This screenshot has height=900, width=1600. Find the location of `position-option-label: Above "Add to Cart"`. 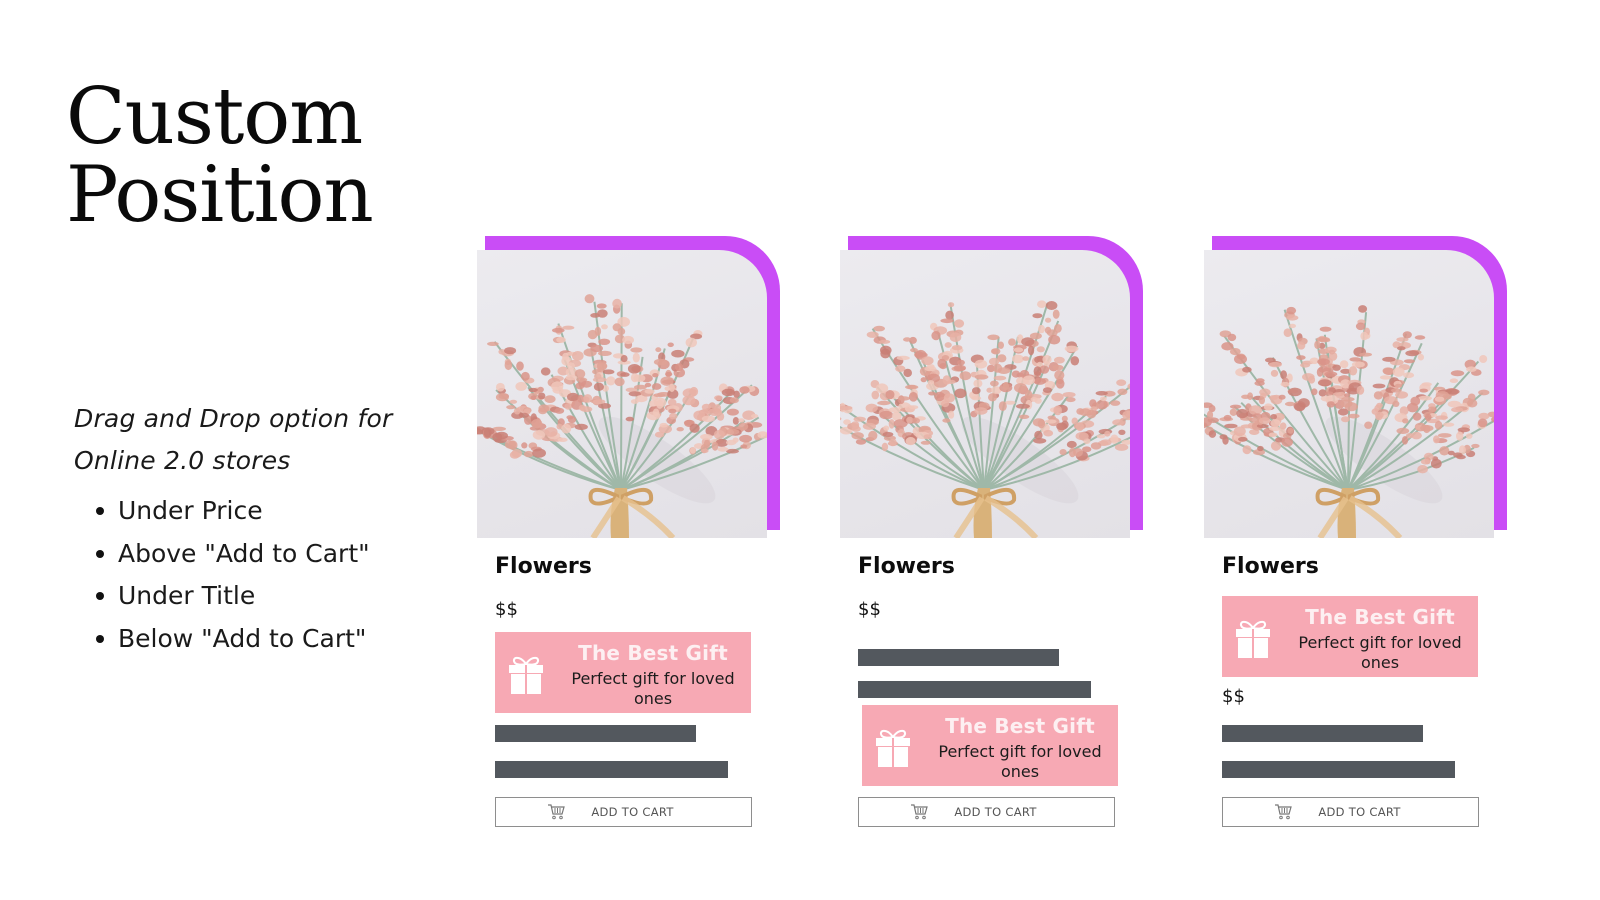

position-option-label: Above "Add to Cart" is located at coordinates (244, 553).